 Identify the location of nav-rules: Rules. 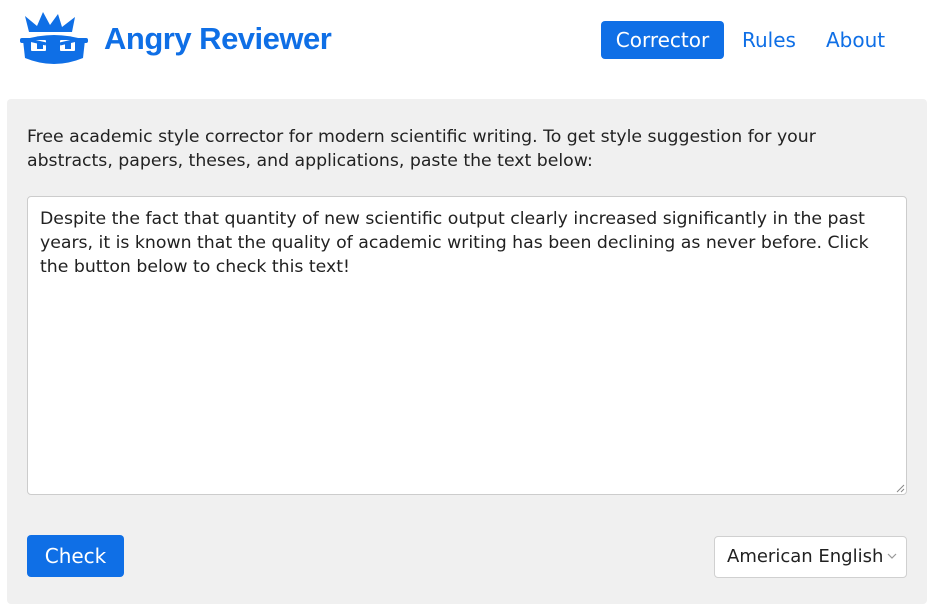
(769, 40).